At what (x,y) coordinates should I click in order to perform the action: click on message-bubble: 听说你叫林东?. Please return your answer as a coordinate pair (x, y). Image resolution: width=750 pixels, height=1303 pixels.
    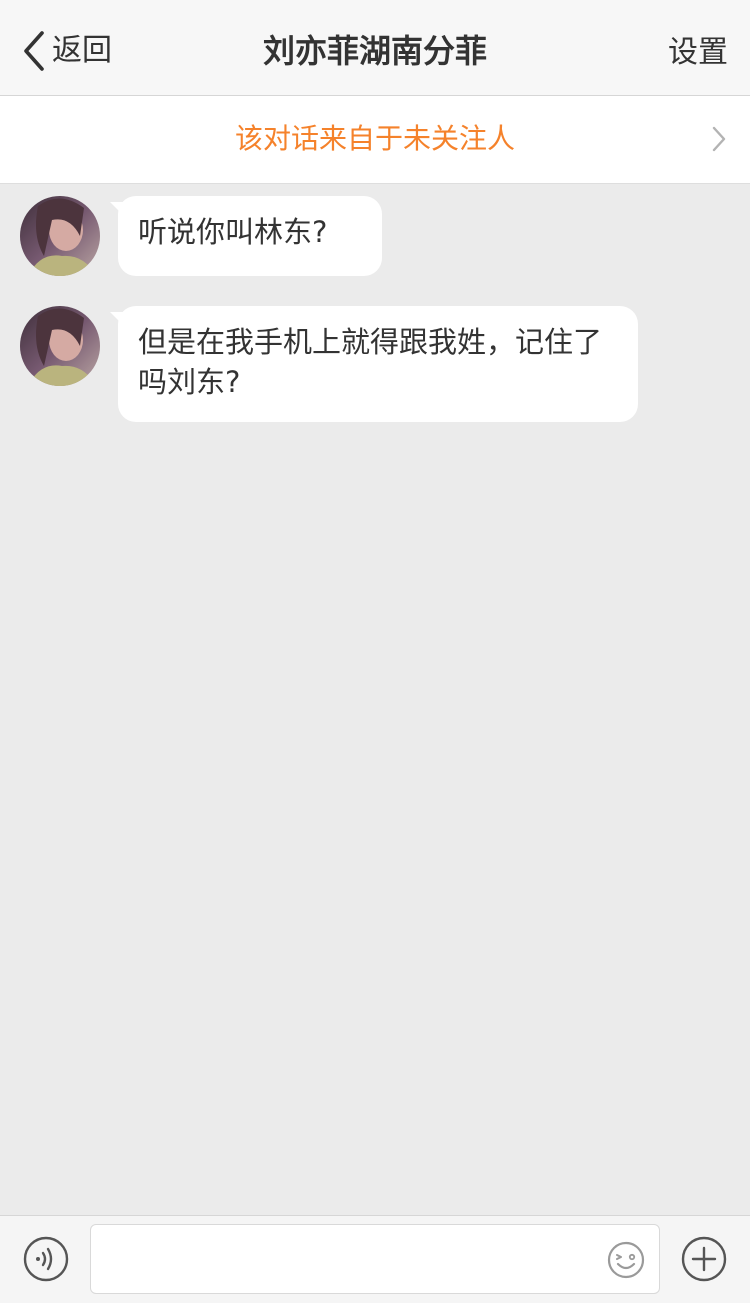
    Looking at the image, I should click on (246, 236).